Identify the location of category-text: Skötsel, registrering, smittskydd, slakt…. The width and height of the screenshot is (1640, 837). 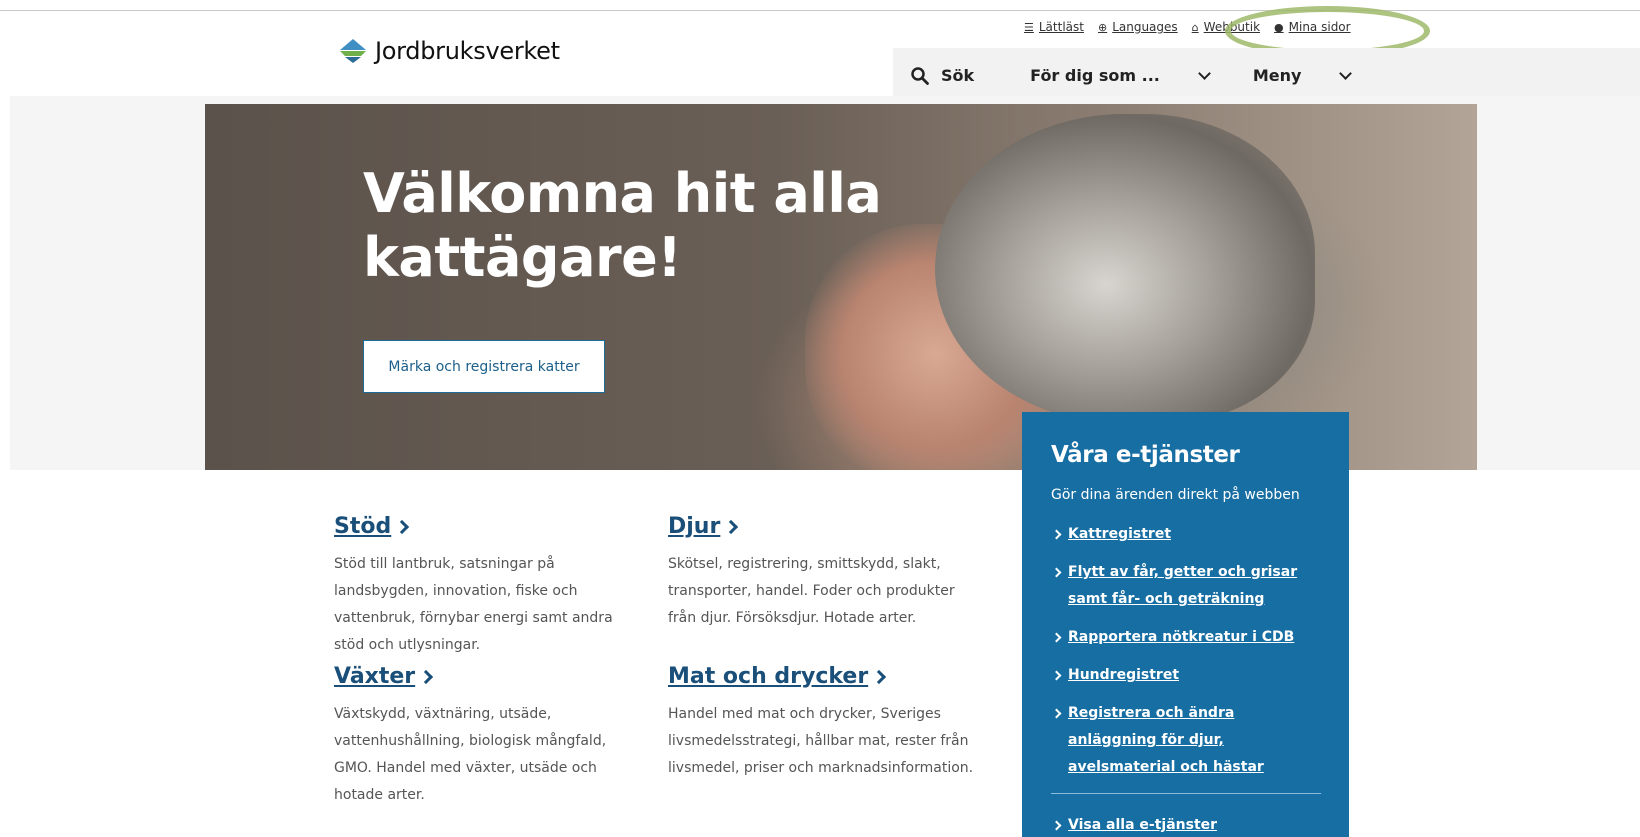
(811, 591).